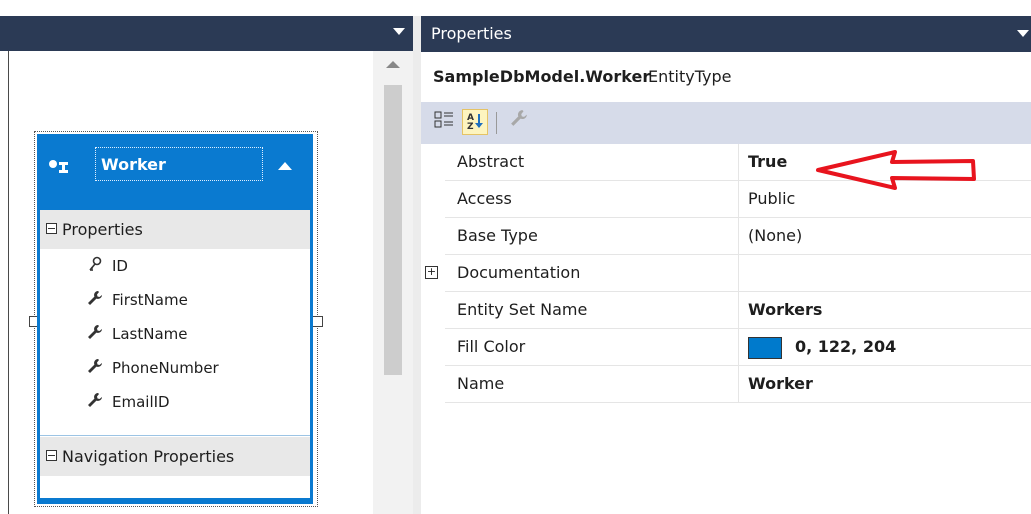  I want to click on expand-icon: +, so click(431, 272).